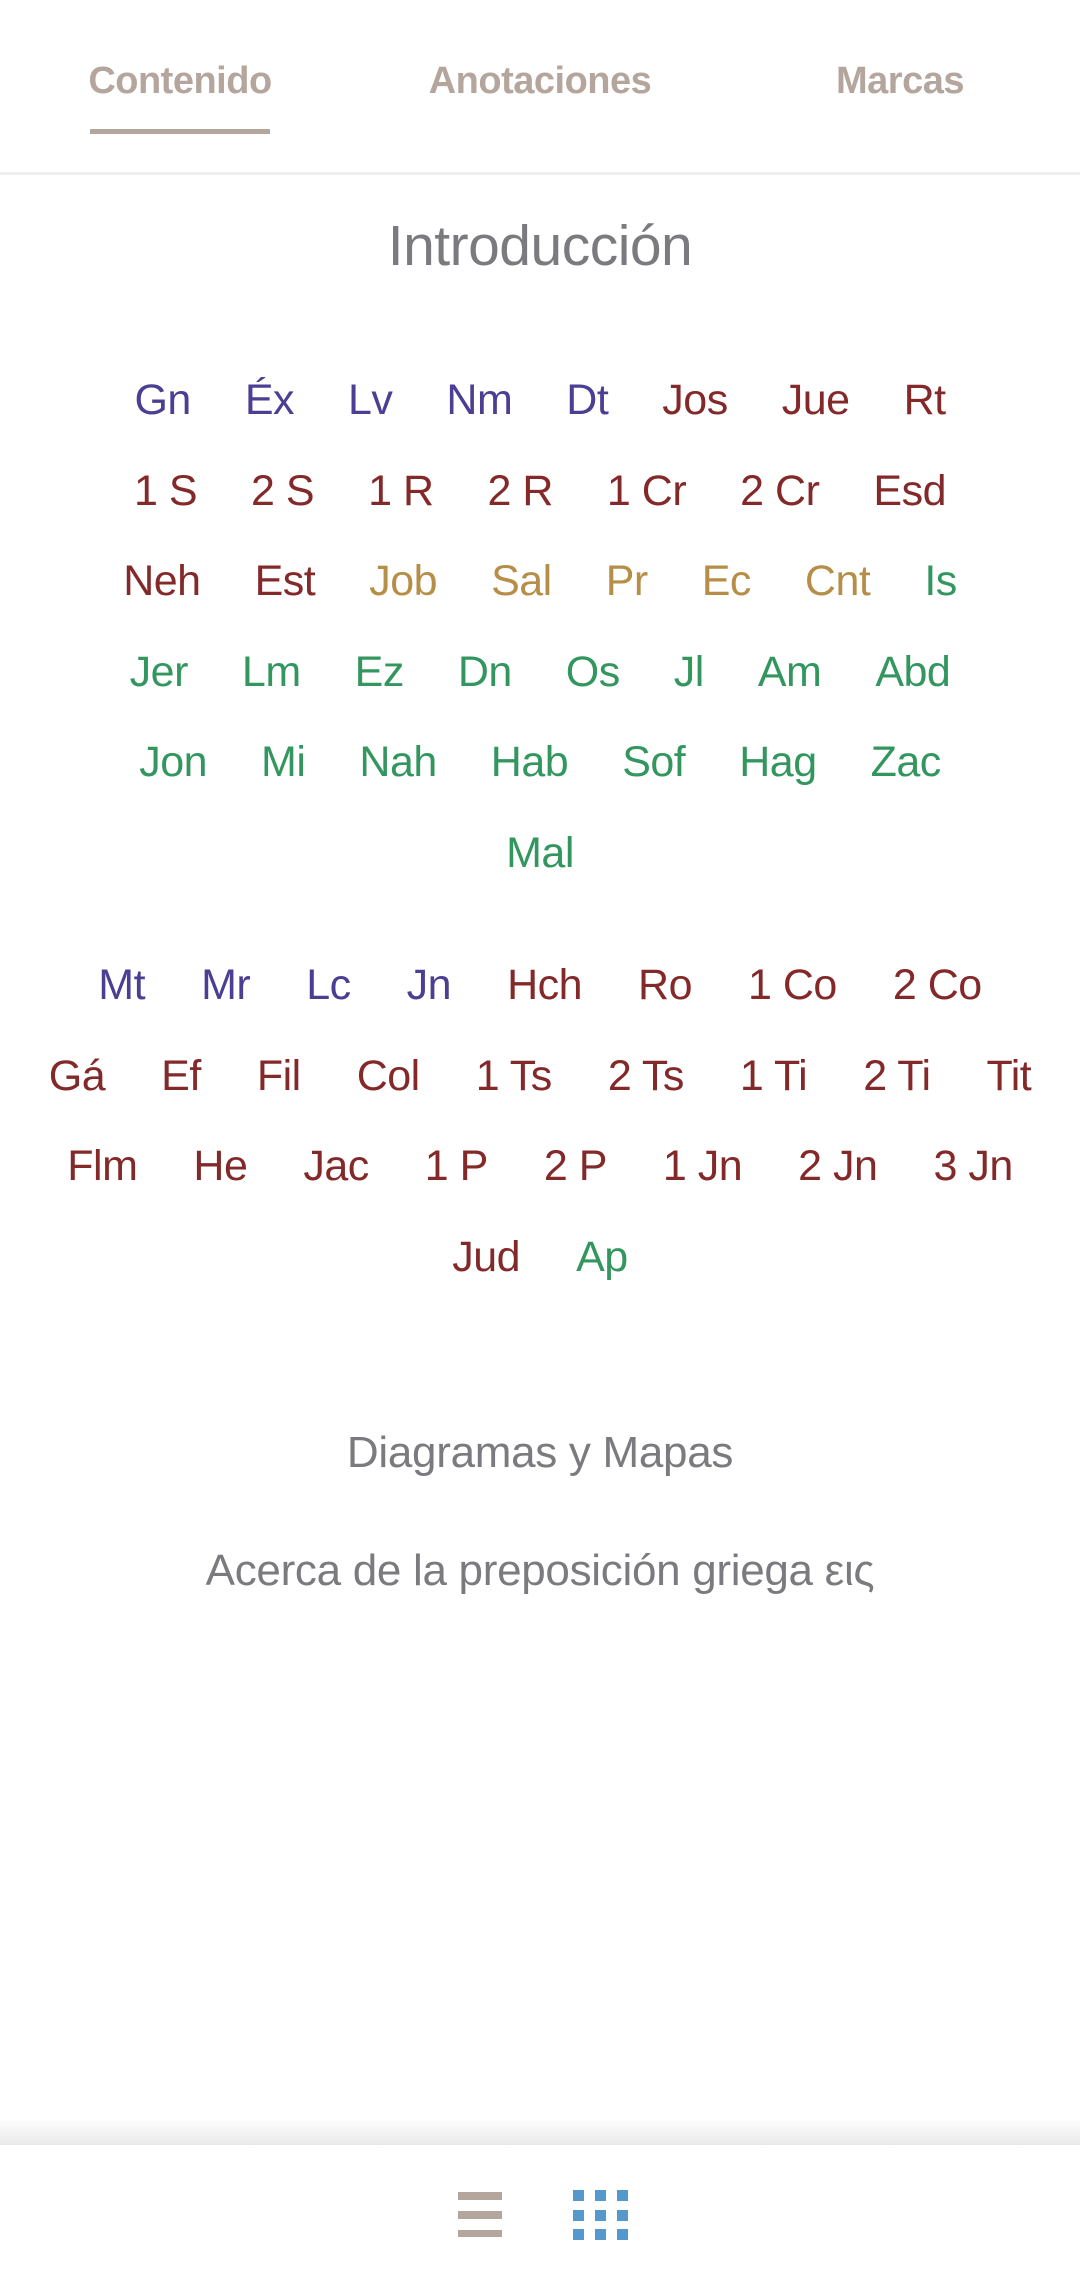 This screenshot has width=1080, height=2280. What do you see at coordinates (161, 581) in the screenshot?
I see `book-link-ot-15: Neh` at bounding box center [161, 581].